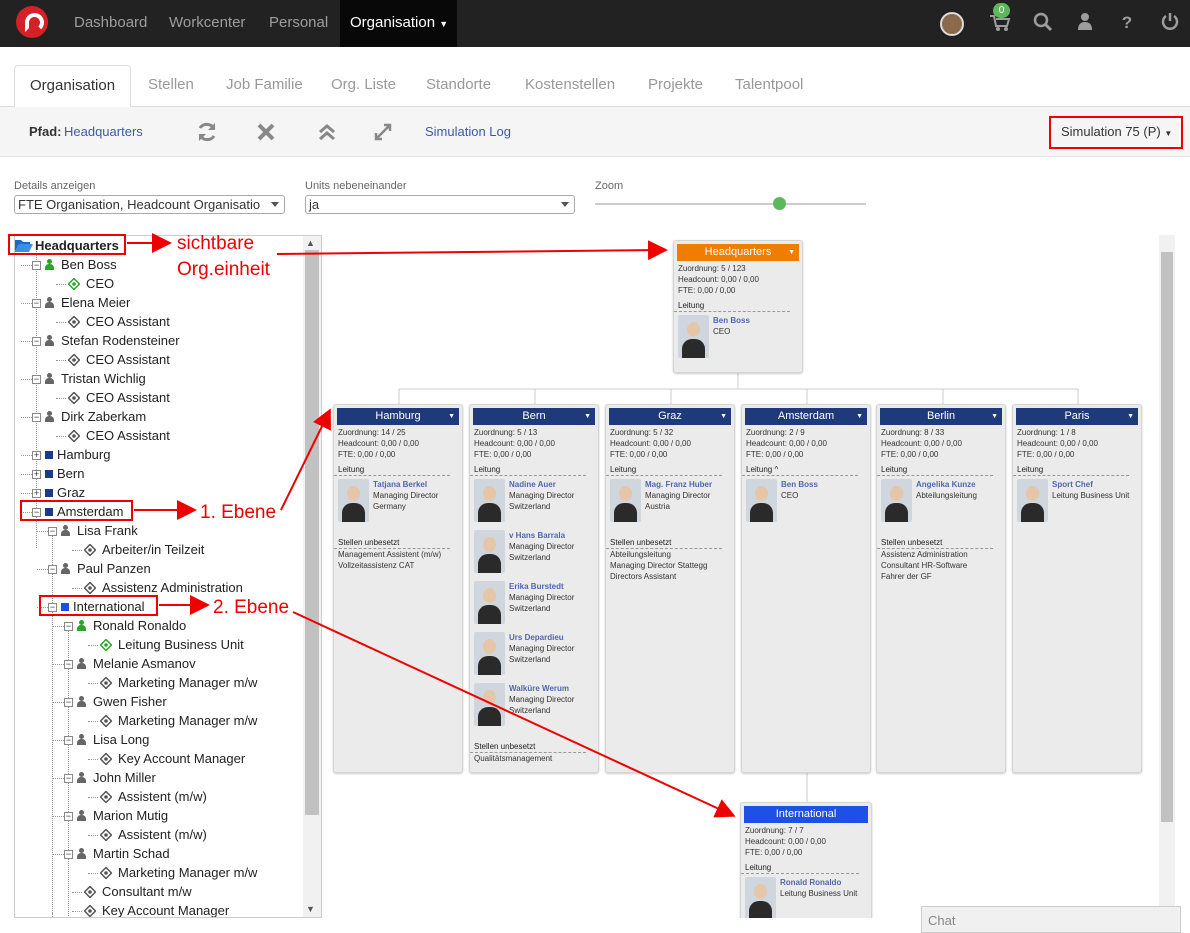 This screenshot has height=933, width=1190. I want to click on tree-row-pos: Leitung Business Unit, so click(171, 644).